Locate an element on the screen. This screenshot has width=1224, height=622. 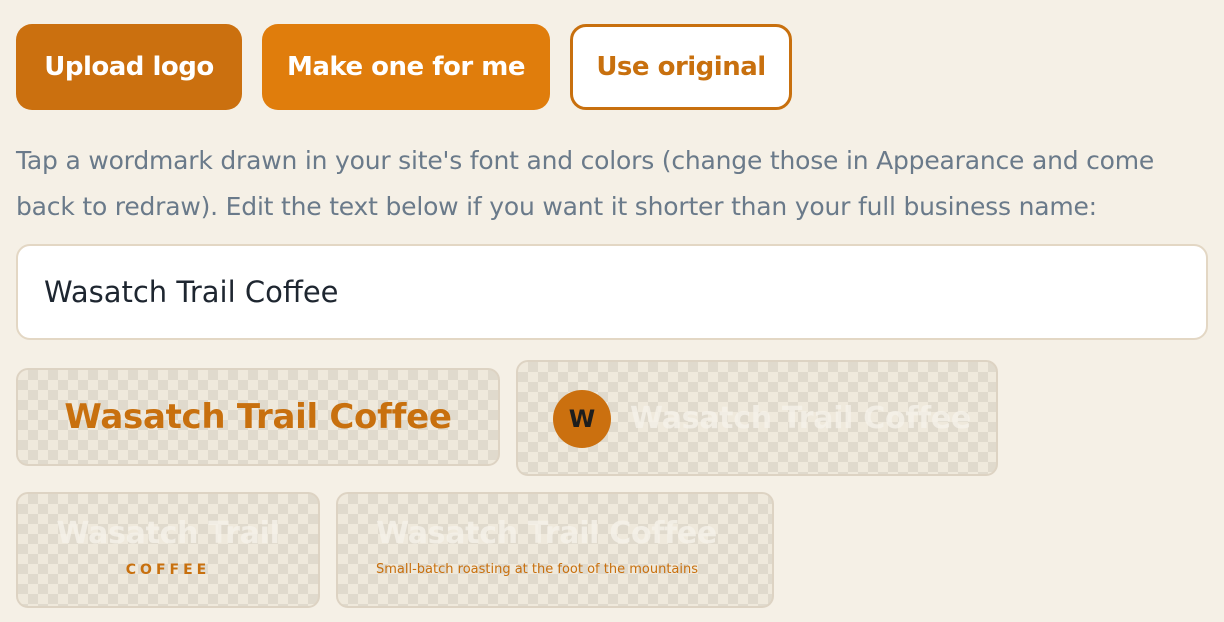
wordmark-option-stacked: Wasatch Trail COFFEE is located at coordinates (168, 550).